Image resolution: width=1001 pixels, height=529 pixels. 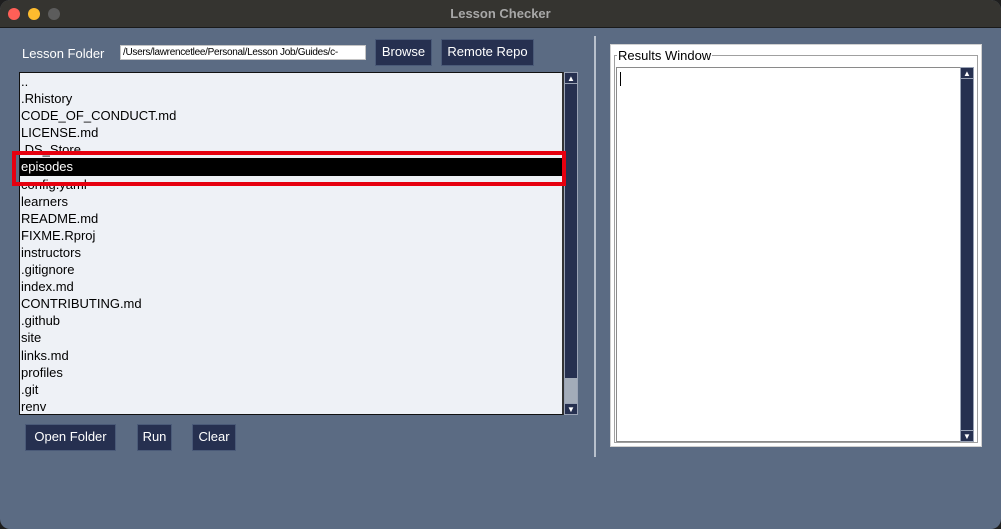 I want to click on file-list-item: .git, so click(x=291, y=389).